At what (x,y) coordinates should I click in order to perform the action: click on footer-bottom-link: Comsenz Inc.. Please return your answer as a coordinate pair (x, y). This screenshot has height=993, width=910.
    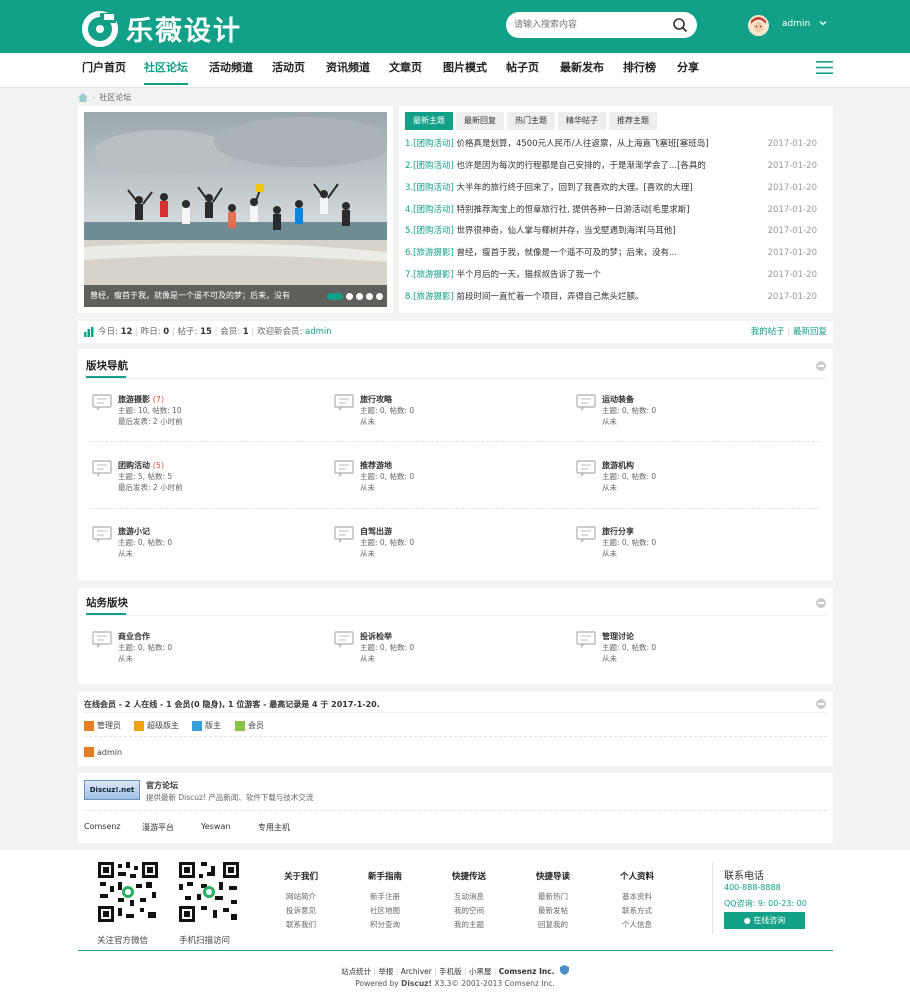
    Looking at the image, I should click on (527, 971).